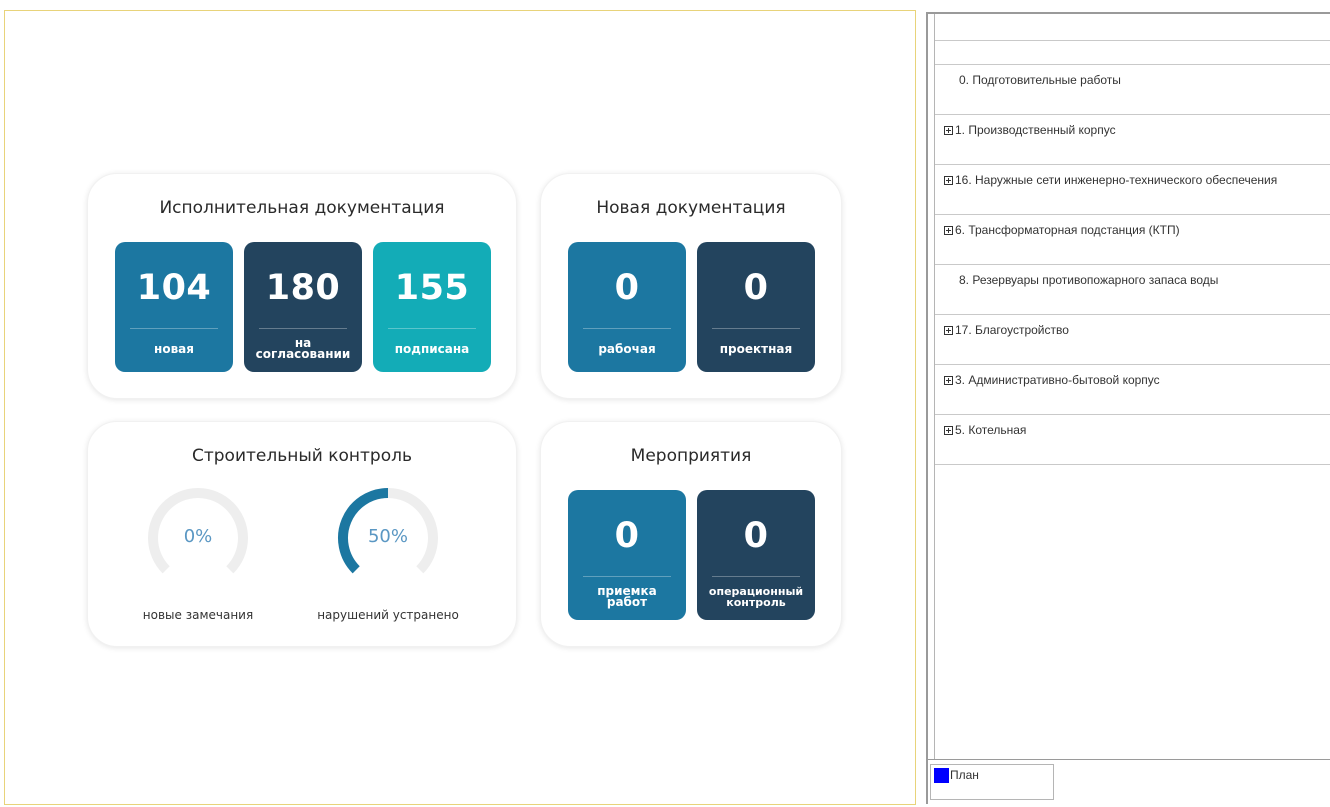  I want to click on legend-plan-label: План, so click(964, 775).